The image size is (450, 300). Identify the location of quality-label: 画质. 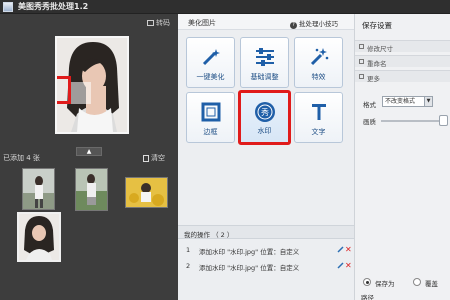
(369, 122).